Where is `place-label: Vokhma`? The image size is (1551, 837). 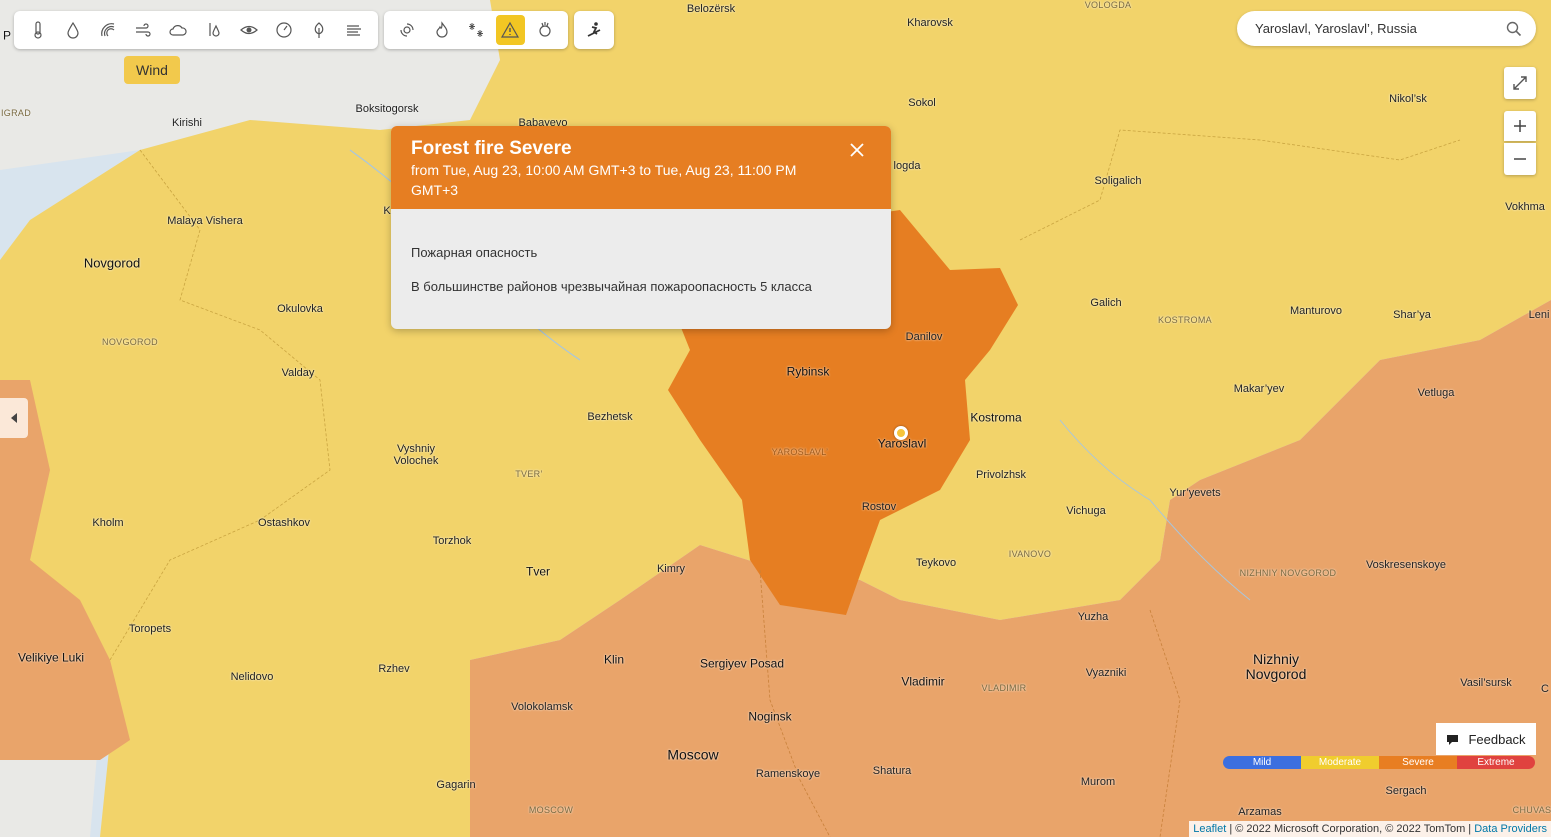
place-label: Vokhma is located at coordinates (1525, 207).